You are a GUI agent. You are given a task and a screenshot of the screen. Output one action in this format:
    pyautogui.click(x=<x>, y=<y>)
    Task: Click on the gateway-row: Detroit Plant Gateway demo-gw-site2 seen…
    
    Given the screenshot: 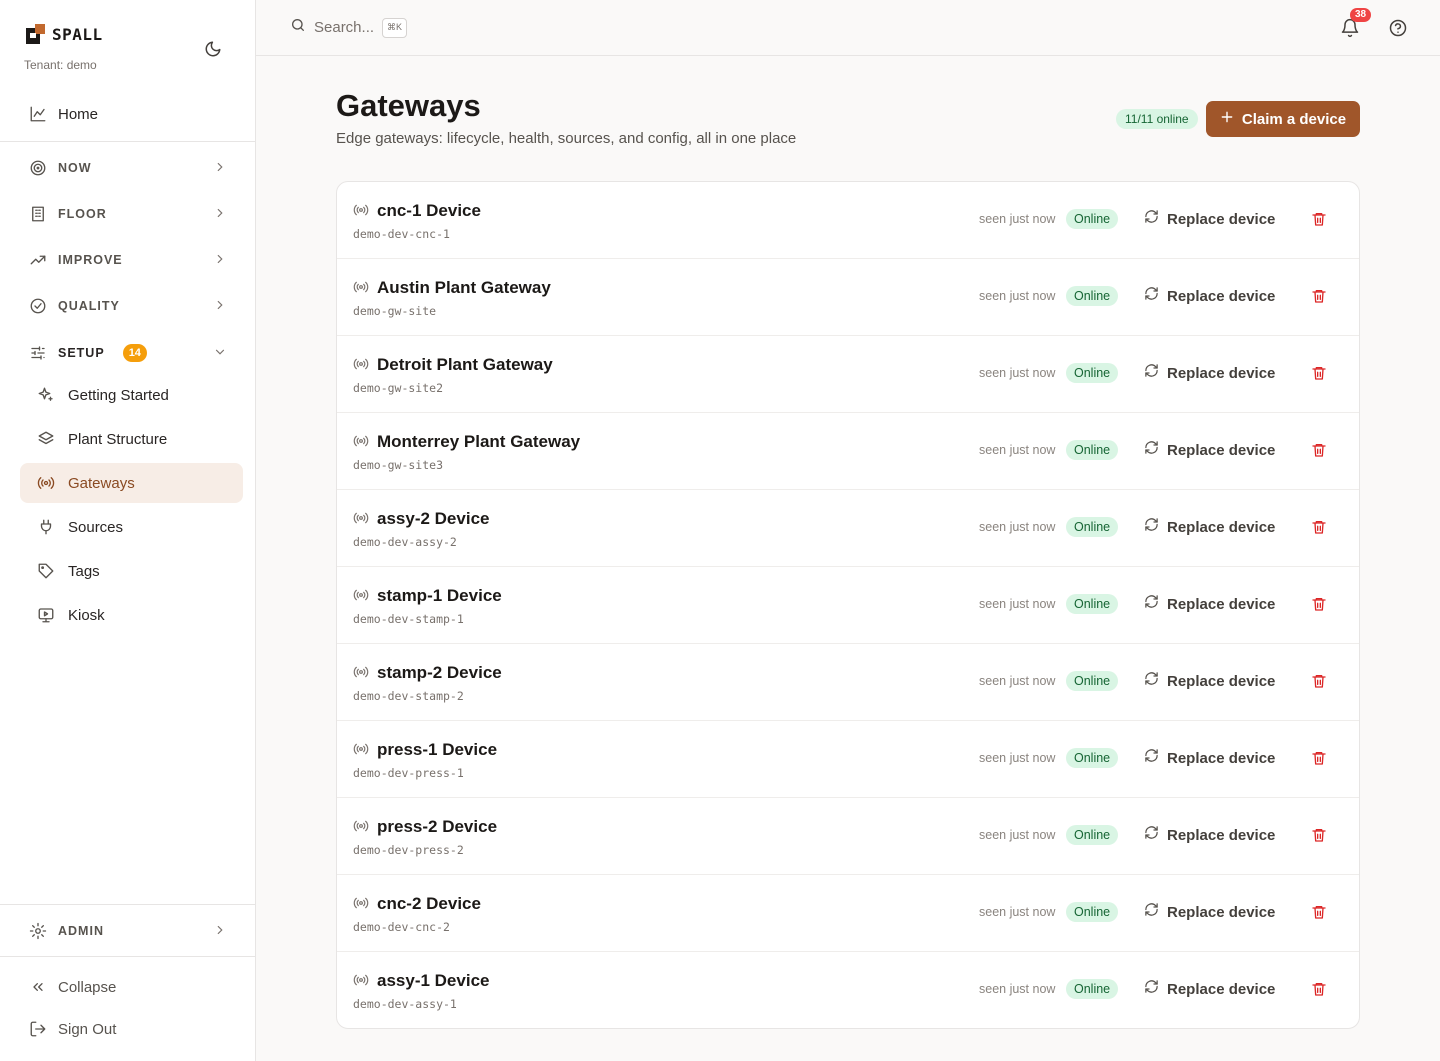 What is the action you would take?
    pyautogui.click(x=848, y=374)
    